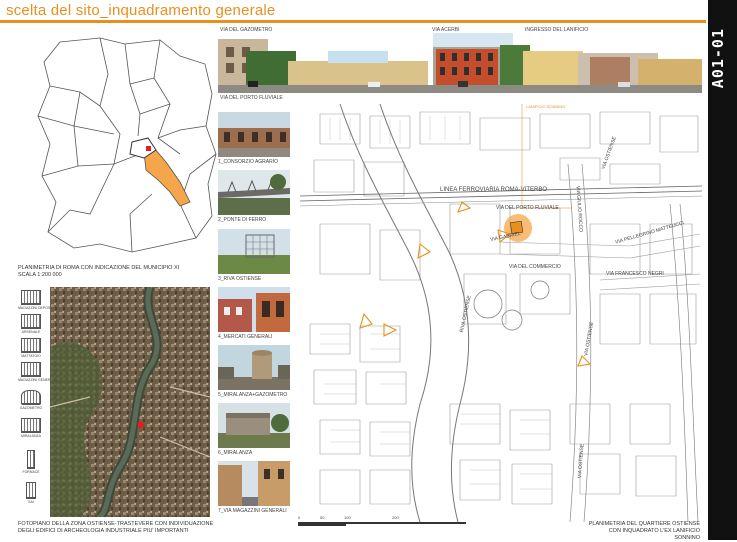 Image resolution: width=737 pixels, height=542 pixels. I want to click on legend-item: ARSENALE, so click(31, 324).